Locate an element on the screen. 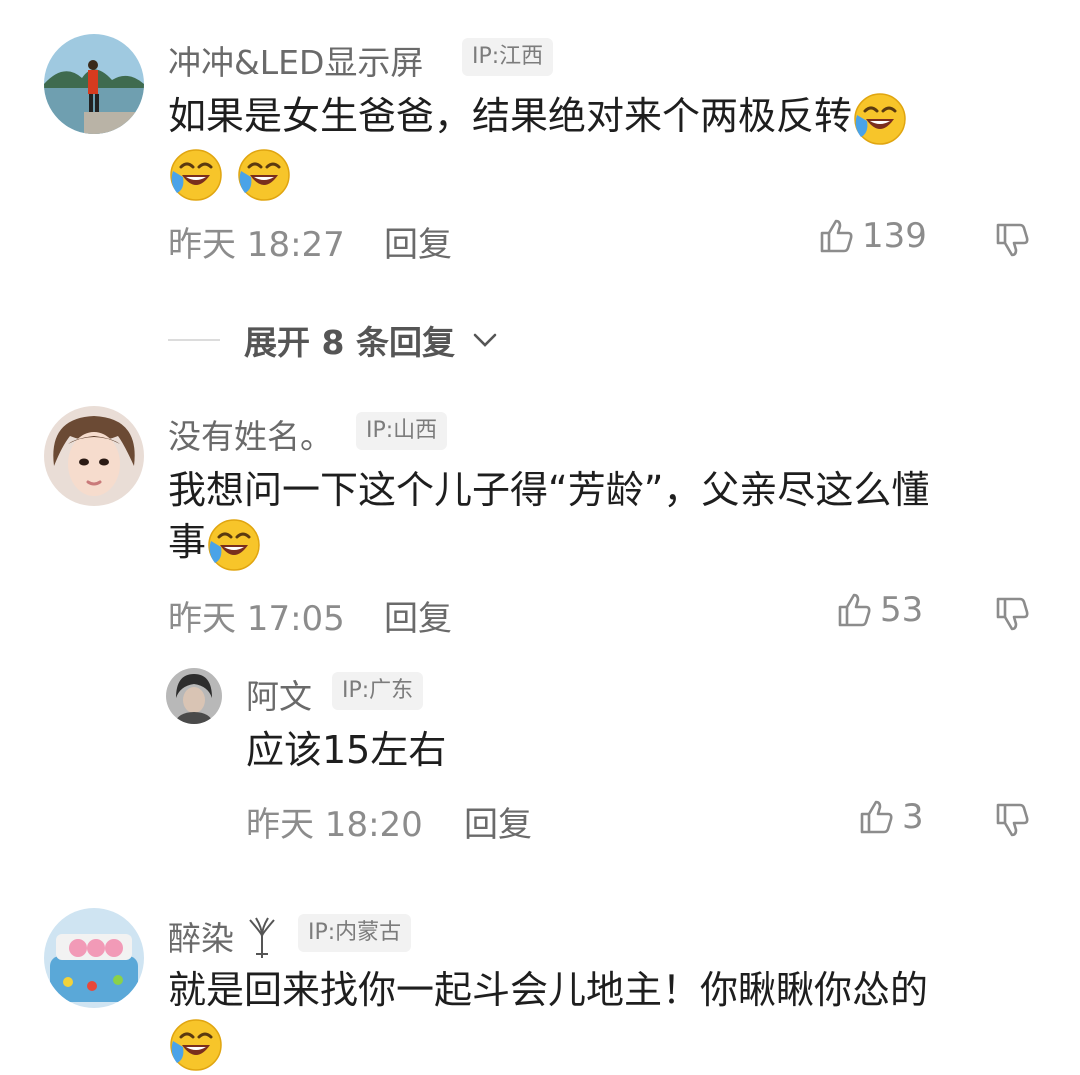 The width and height of the screenshot is (1080, 1075). like-button: 53 is located at coordinates (878, 610).